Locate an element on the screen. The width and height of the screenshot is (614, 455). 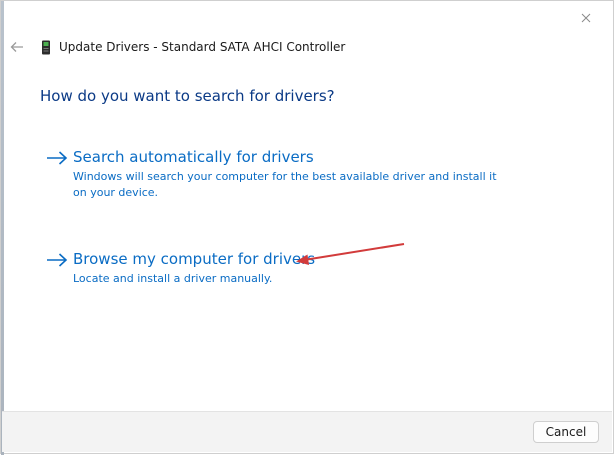
background-window-edge is located at coordinates (2, 228).